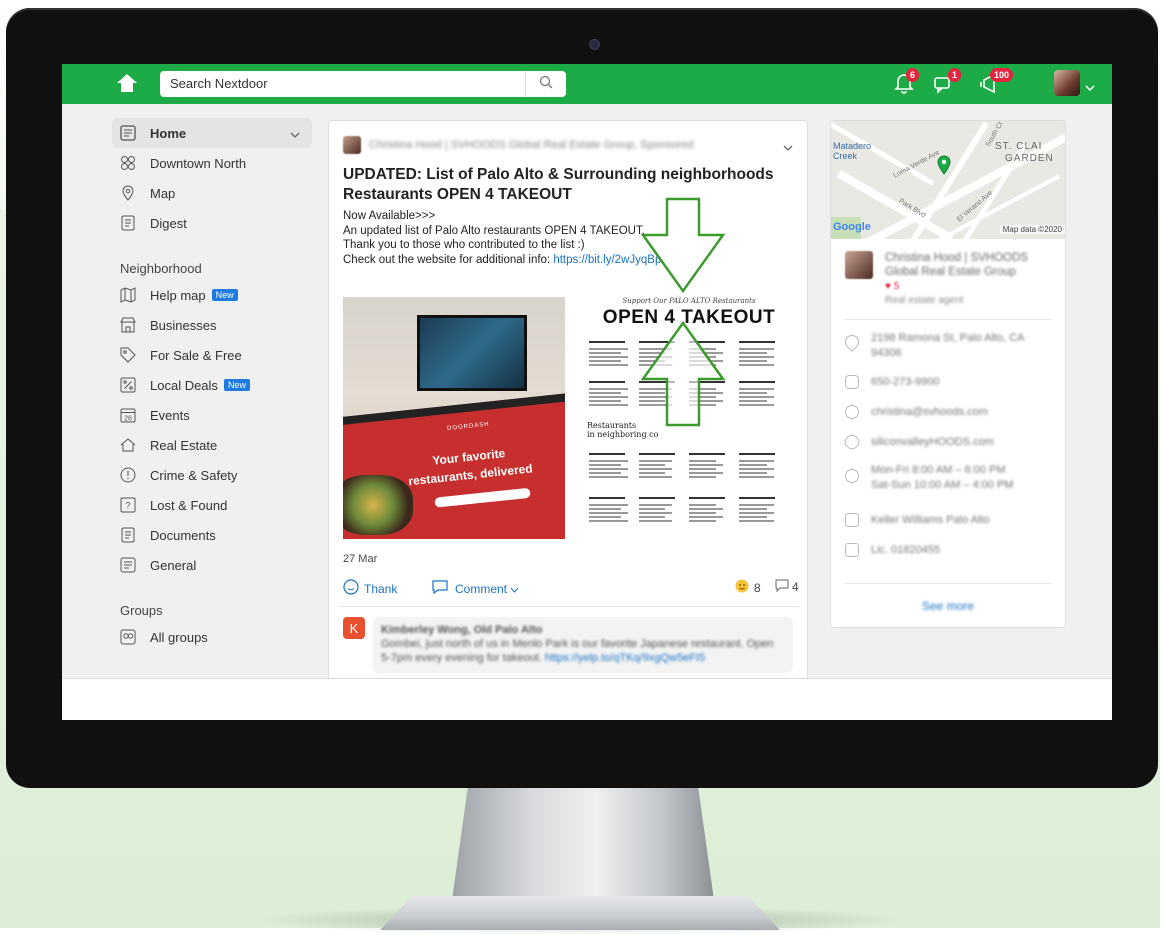 This screenshot has height=935, width=1160. Describe the element at coordinates (892, 286) in the screenshot. I see `hearts-count: ♥ 5` at that location.